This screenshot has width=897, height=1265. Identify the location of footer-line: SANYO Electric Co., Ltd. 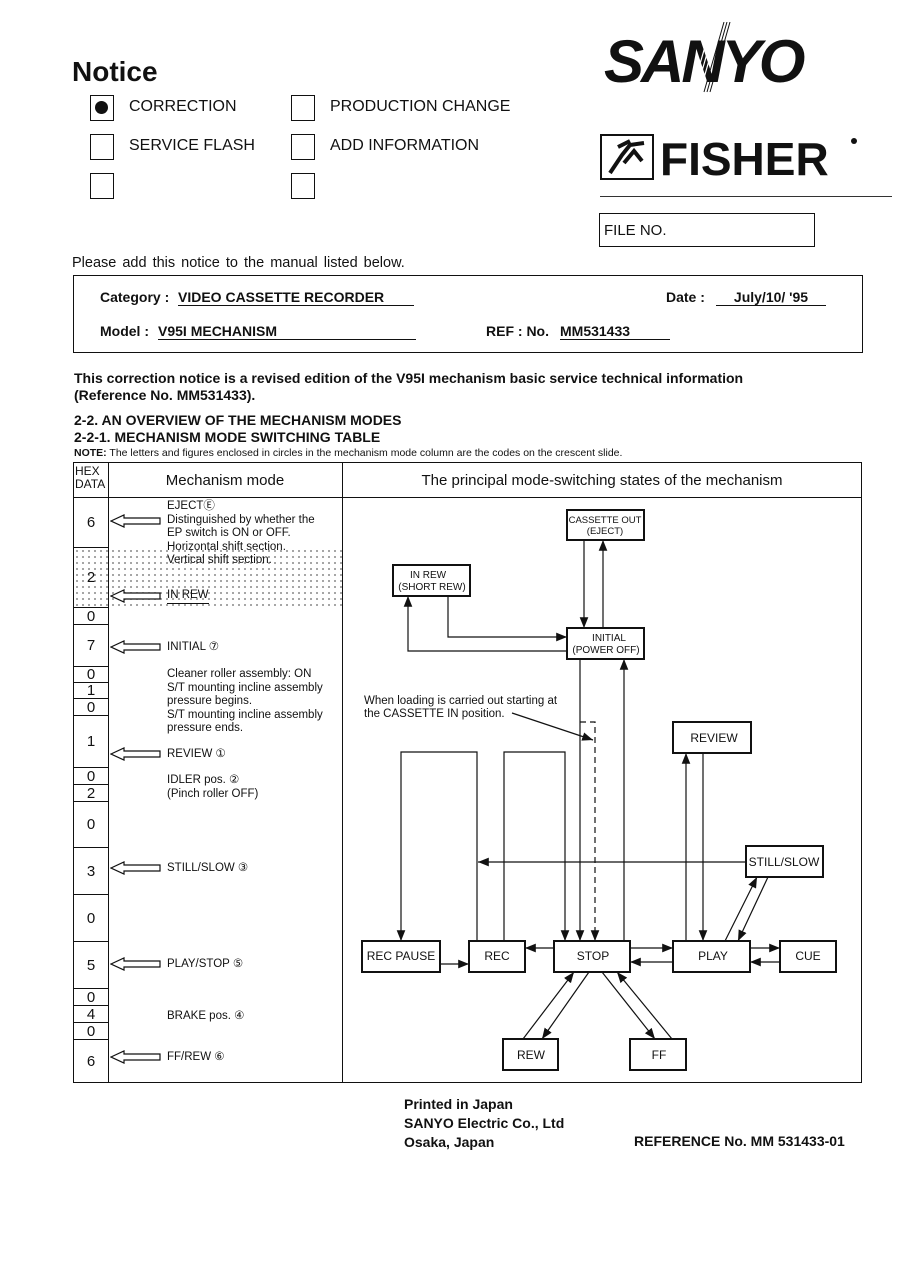
(484, 1123).